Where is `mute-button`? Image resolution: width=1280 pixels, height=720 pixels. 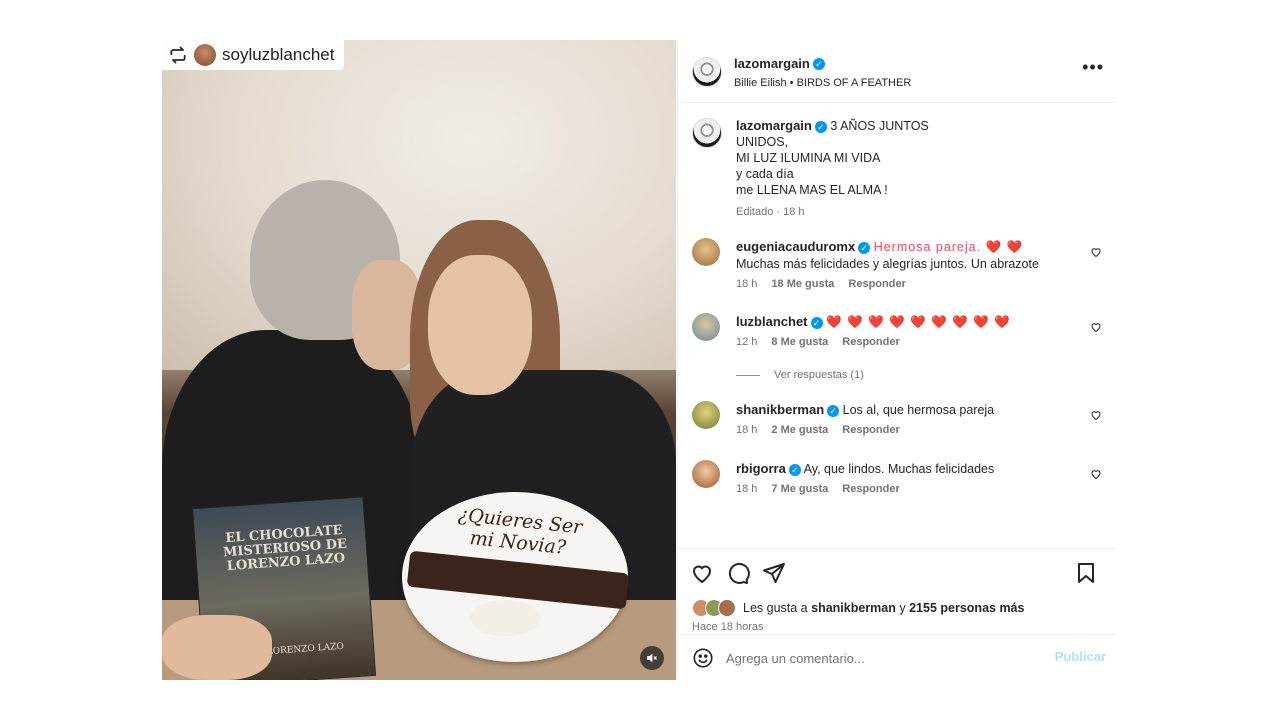
mute-button is located at coordinates (652, 658).